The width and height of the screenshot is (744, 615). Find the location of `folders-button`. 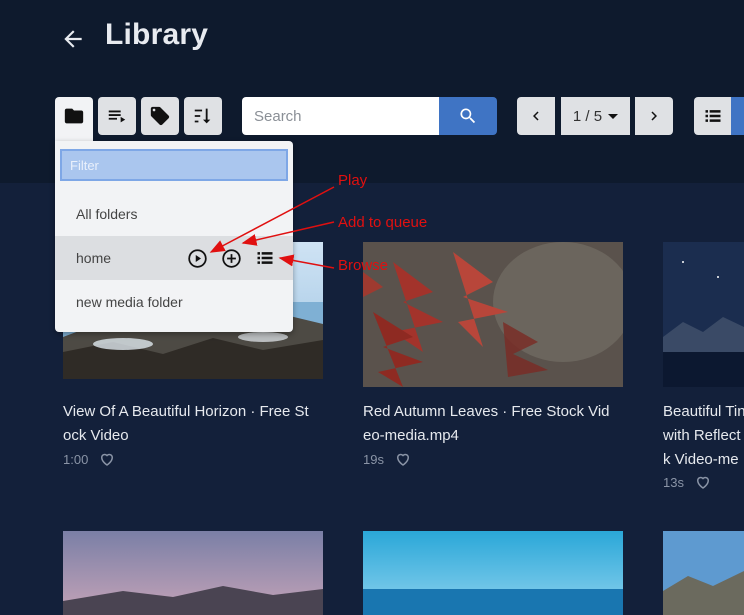

folders-button is located at coordinates (74, 119).